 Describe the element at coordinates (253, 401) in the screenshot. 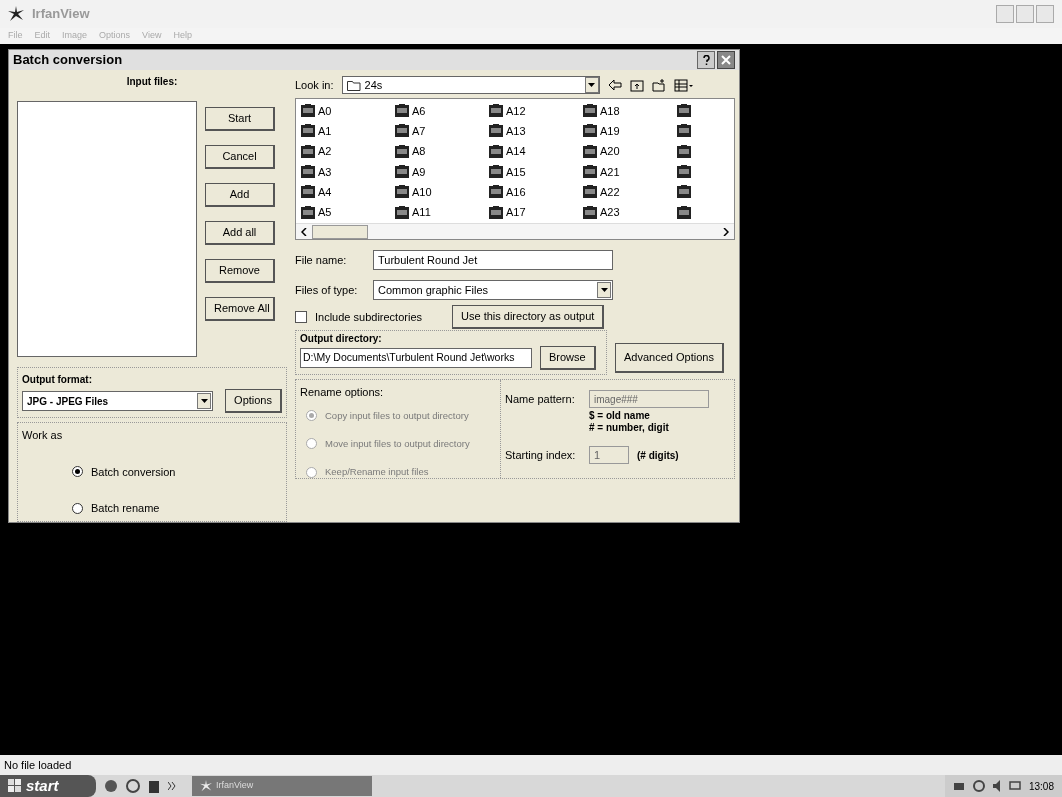

I see `options-button: Options` at that location.